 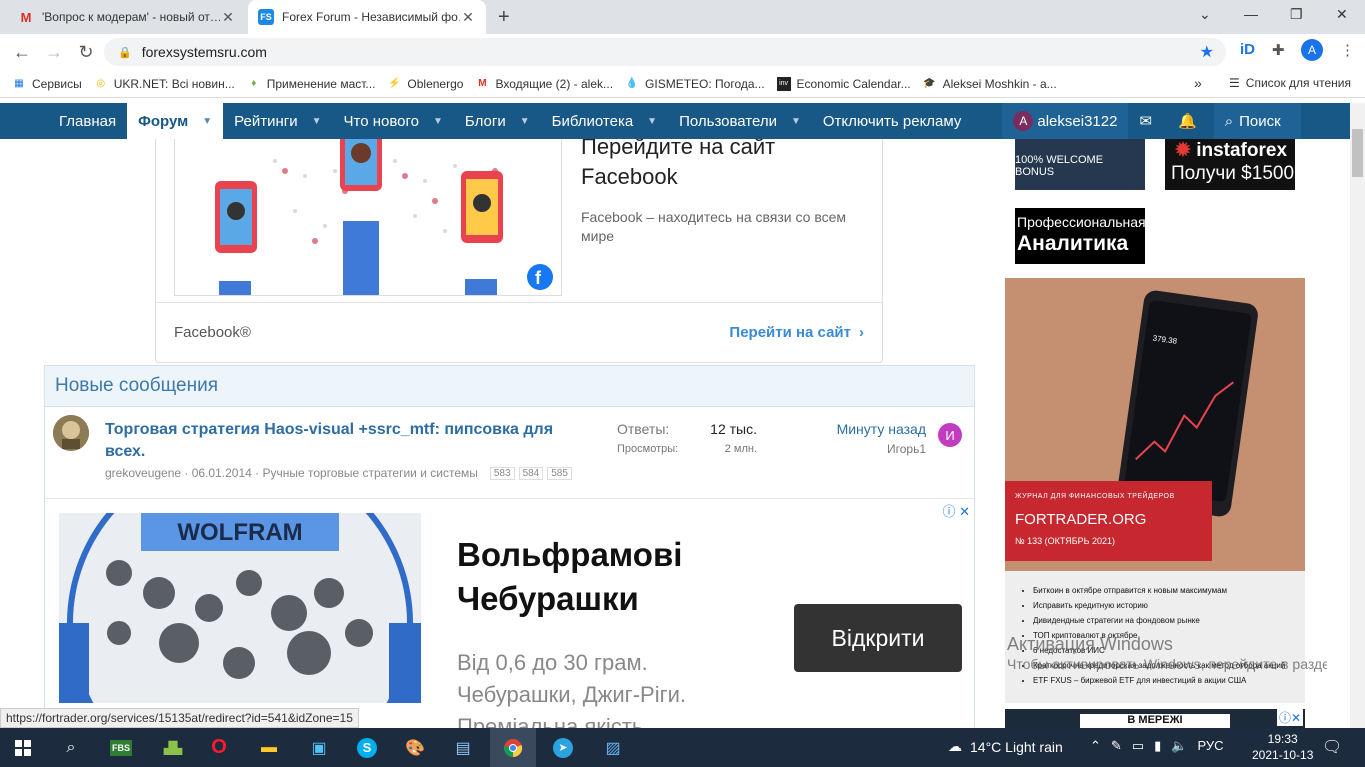 What do you see at coordinates (740, 121) in the screenshot?
I see `nav-users: Пользователи ▼` at bounding box center [740, 121].